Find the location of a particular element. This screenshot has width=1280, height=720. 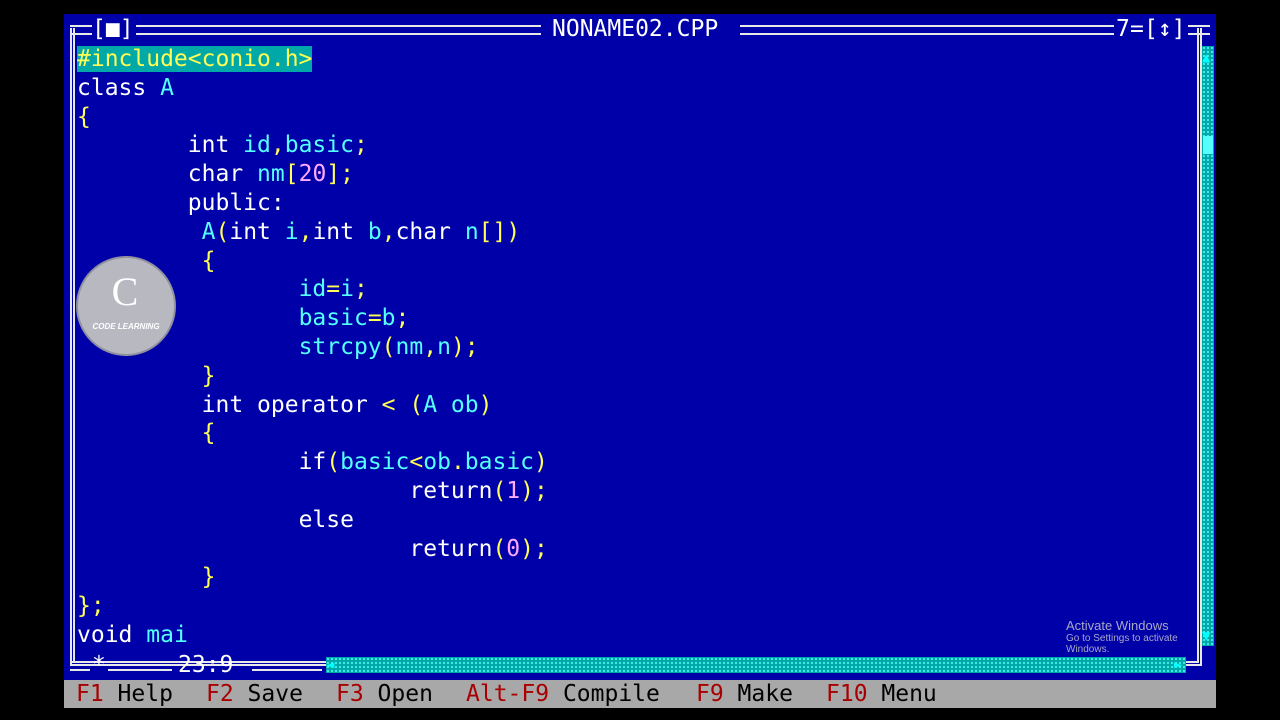

code-token: if is located at coordinates (312, 462).